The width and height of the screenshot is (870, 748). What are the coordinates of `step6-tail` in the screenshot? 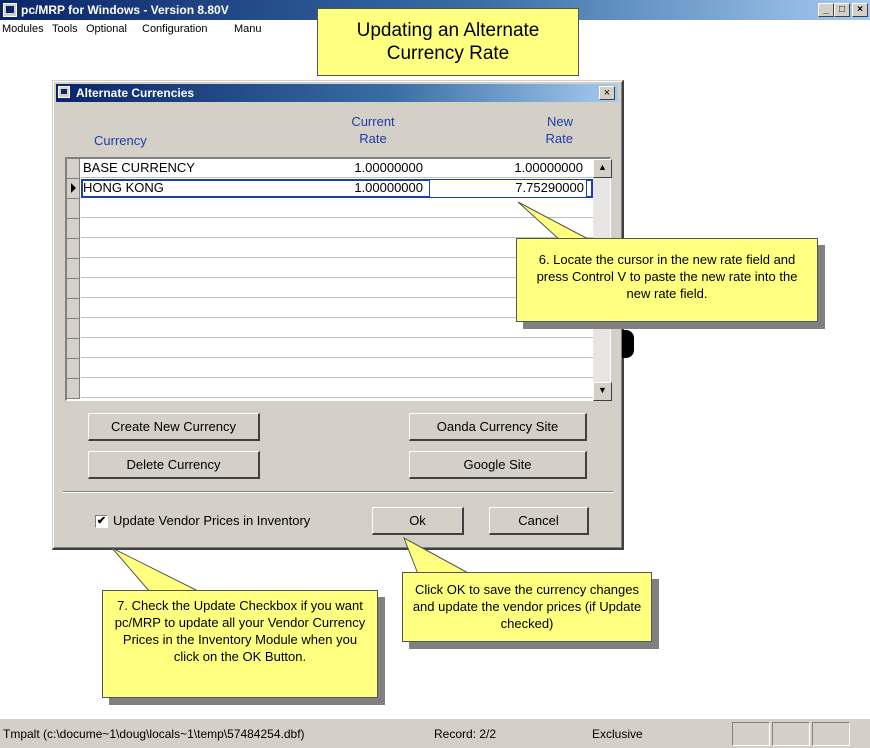 It's located at (554, 221).